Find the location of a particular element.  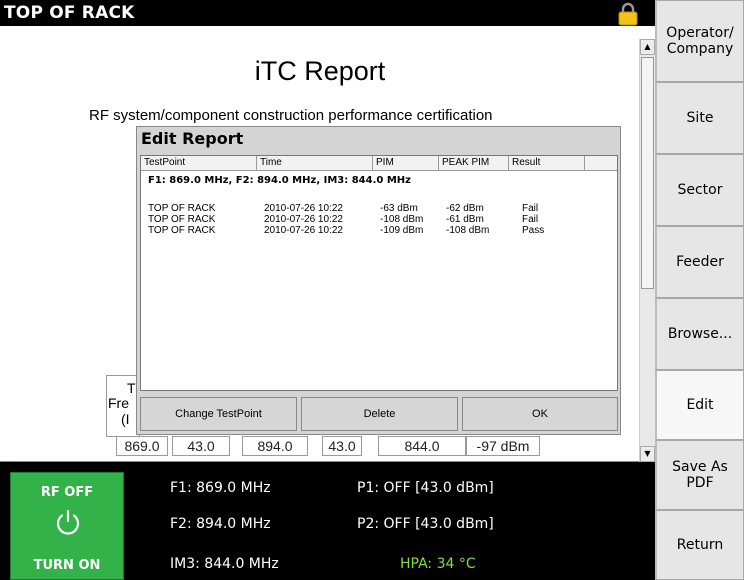

softkey-edit: Edit is located at coordinates (699, 405).